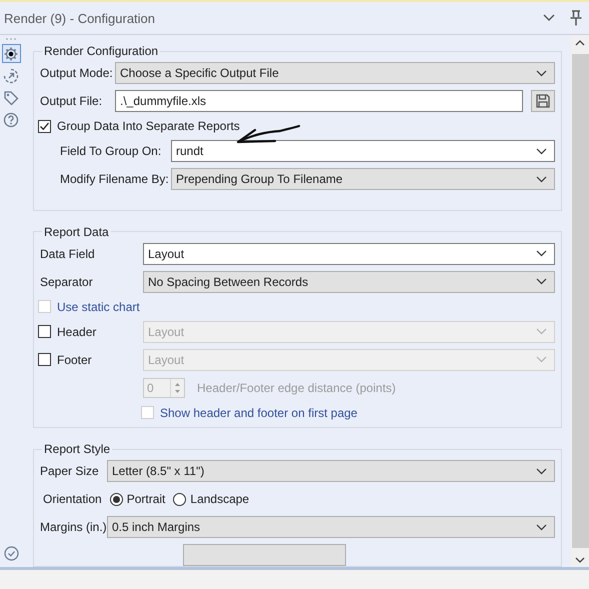 Image resolution: width=589 pixels, height=589 pixels. I want to click on group-title: Report Data, so click(76, 231).